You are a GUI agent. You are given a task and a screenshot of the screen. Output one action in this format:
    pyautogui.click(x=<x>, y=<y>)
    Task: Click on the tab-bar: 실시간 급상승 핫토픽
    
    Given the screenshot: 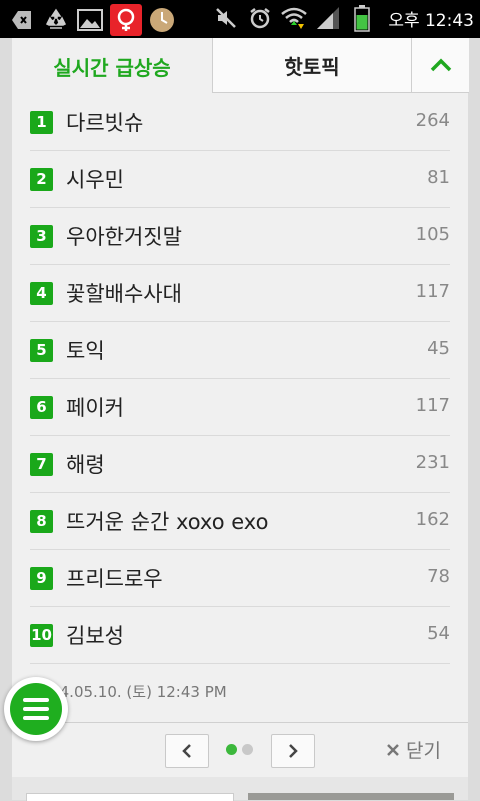 What is the action you would take?
    pyautogui.click(x=240, y=66)
    